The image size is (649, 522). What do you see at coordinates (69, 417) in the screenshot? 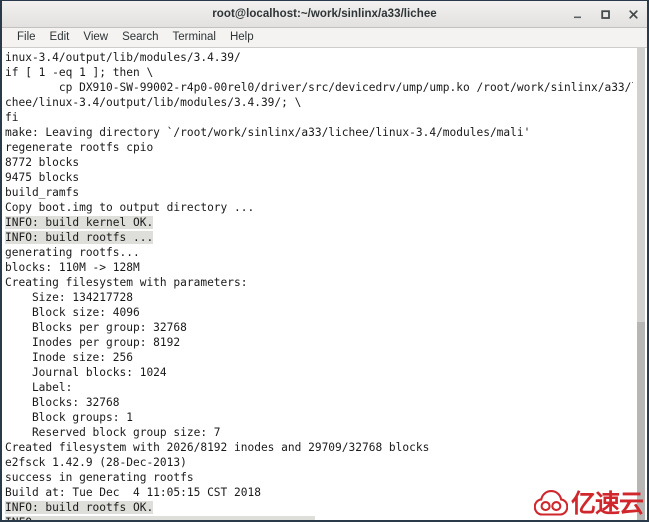
I see `terminal-line-text: Block groups: 1` at bounding box center [69, 417].